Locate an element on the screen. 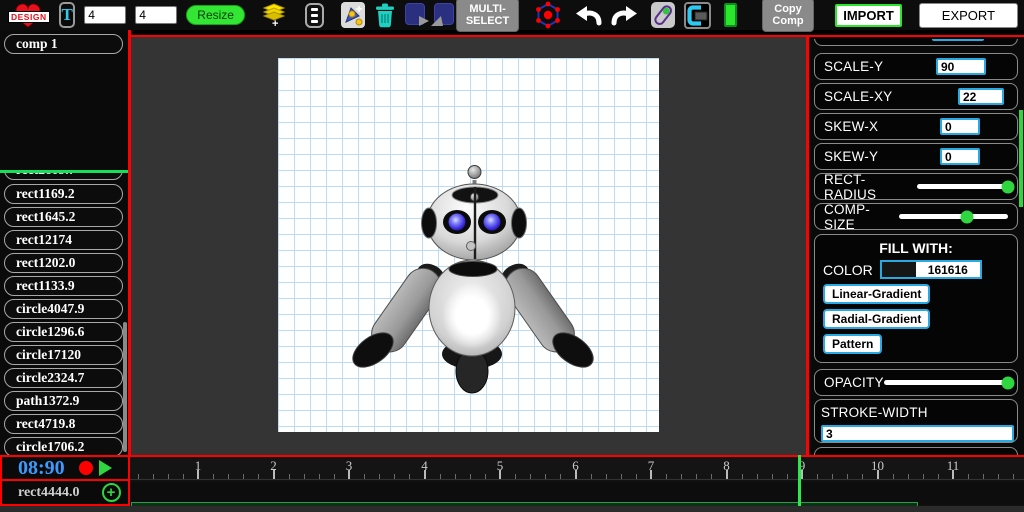 Image resolution: width=1024 pixels, height=512 pixels. layer-item: circle1296.6 is located at coordinates (63, 332).